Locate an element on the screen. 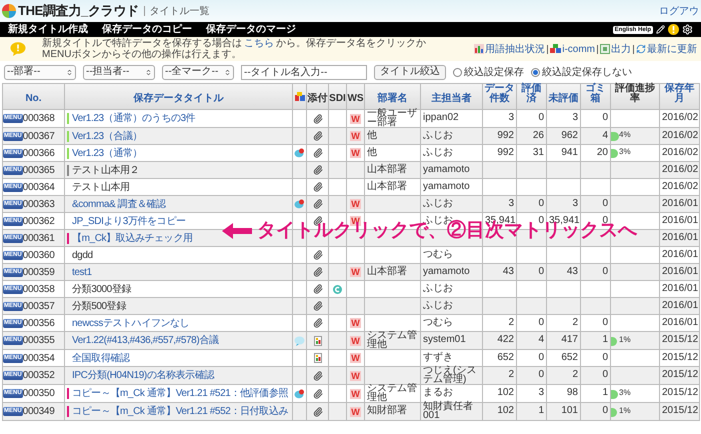  table-cell: 101 is located at coordinates (563, 411).